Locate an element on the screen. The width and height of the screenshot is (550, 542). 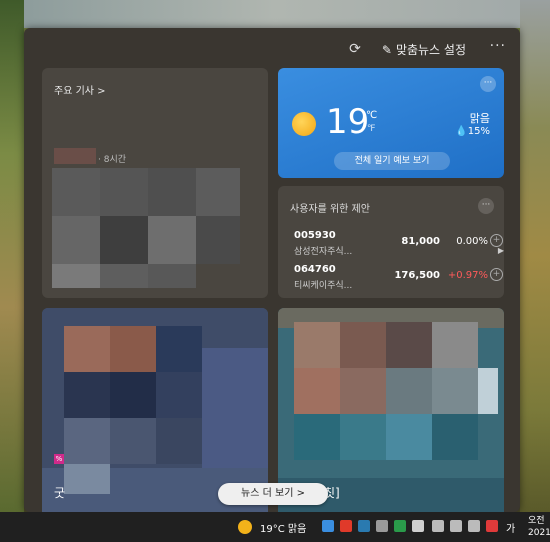
stock-row: 064760 티씨케이주식... 176,500 +0.97% + is located at coordinates (398, 278).